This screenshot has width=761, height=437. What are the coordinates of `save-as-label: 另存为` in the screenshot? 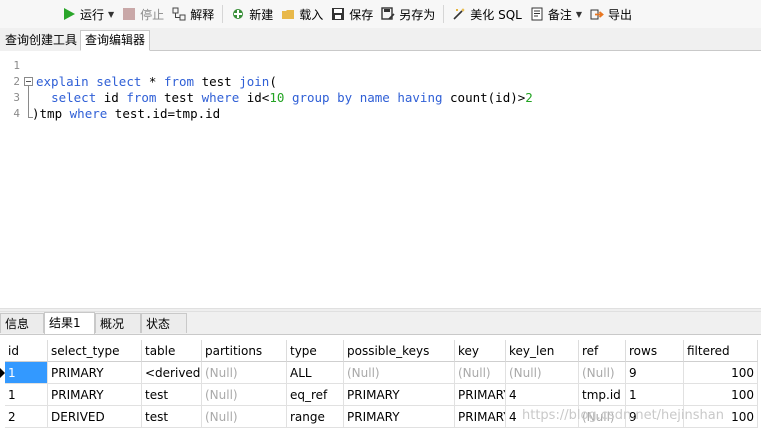 It's located at (417, 14).